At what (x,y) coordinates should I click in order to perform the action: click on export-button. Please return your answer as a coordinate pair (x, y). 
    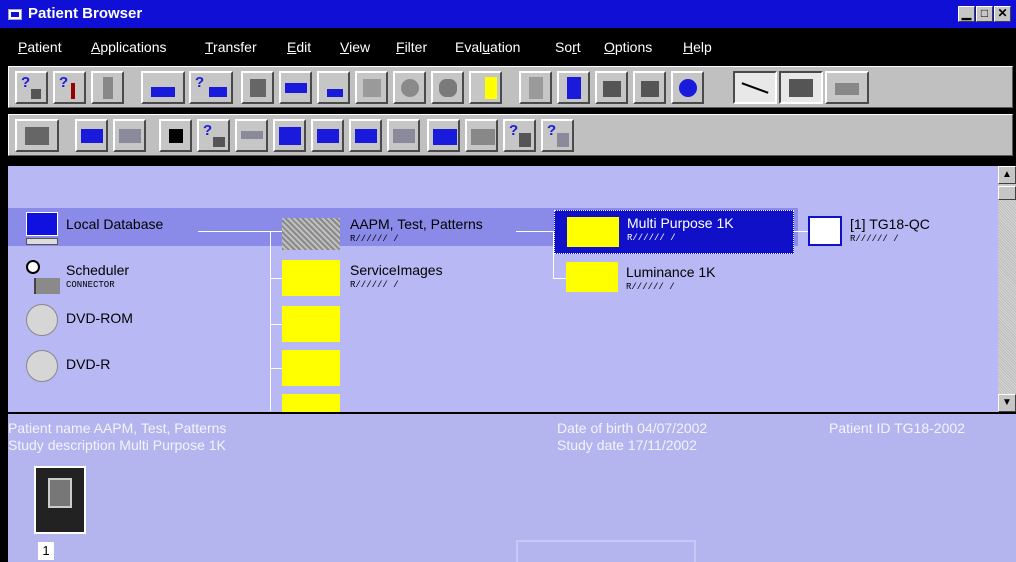
    Looking at the image, I should click on (129, 135).